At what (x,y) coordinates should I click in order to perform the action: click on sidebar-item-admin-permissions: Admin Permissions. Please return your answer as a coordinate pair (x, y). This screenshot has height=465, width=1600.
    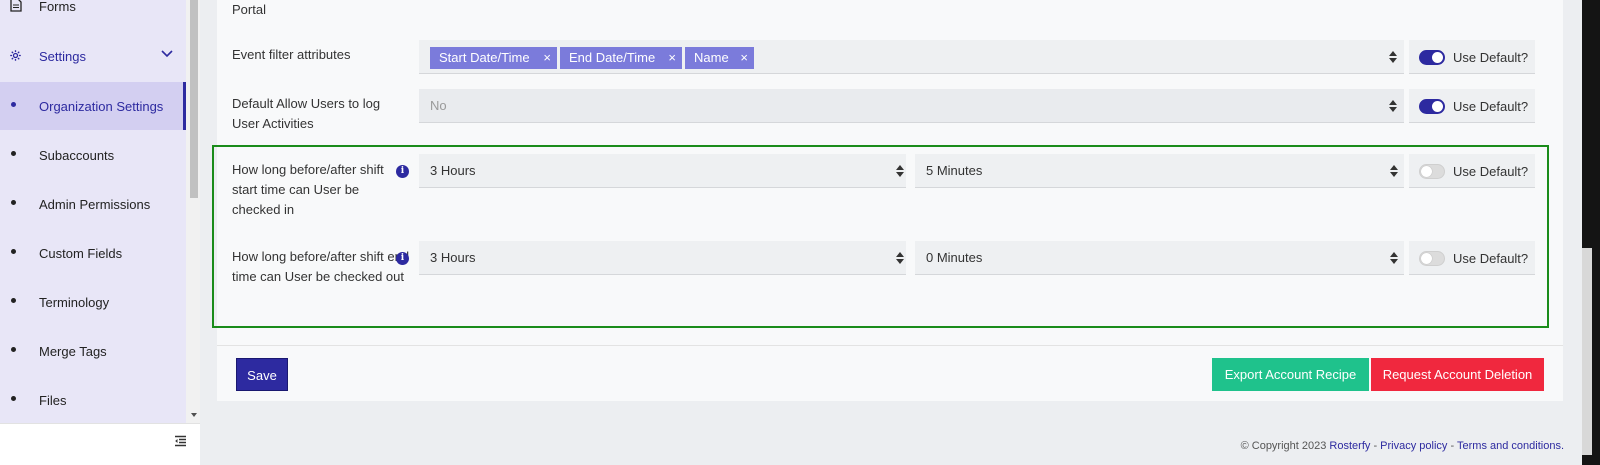
    Looking at the image, I should click on (93, 204).